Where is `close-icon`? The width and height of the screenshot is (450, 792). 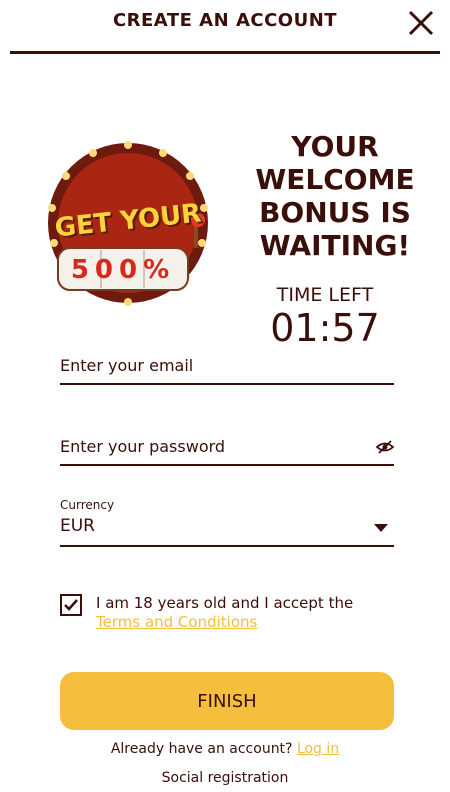
close-icon is located at coordinates (421, 23).